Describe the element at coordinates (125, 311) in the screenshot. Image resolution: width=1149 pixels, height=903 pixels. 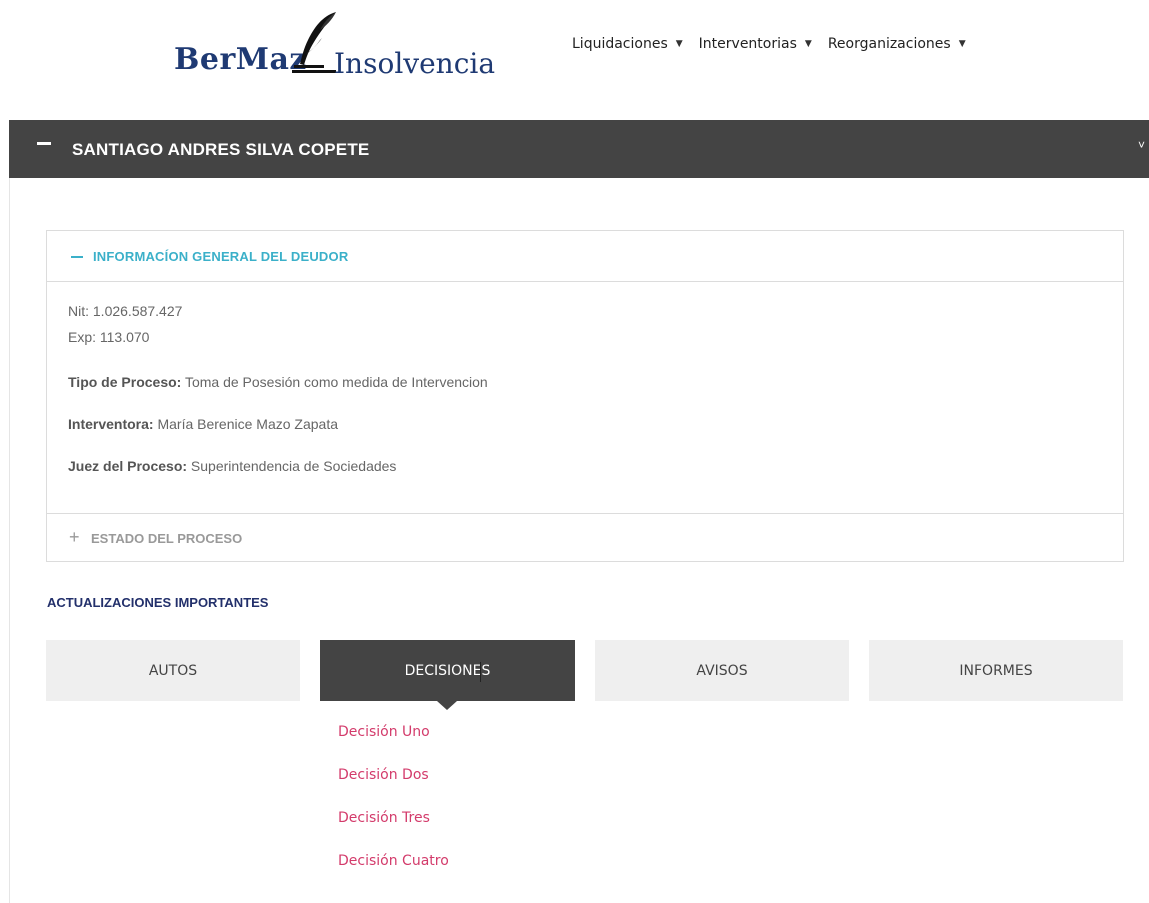
I see `nit-value: Nit: 1.026.587.427` at that location.